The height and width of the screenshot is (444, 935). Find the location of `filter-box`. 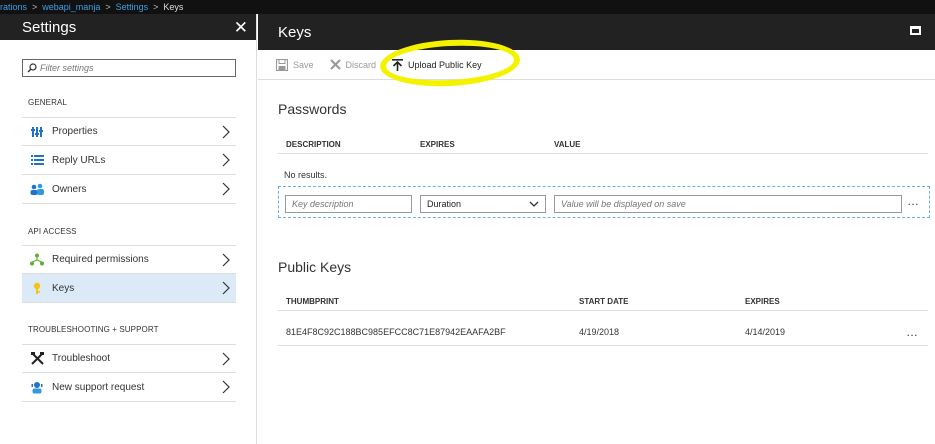

filter-box is located at coordinates (129, 68).